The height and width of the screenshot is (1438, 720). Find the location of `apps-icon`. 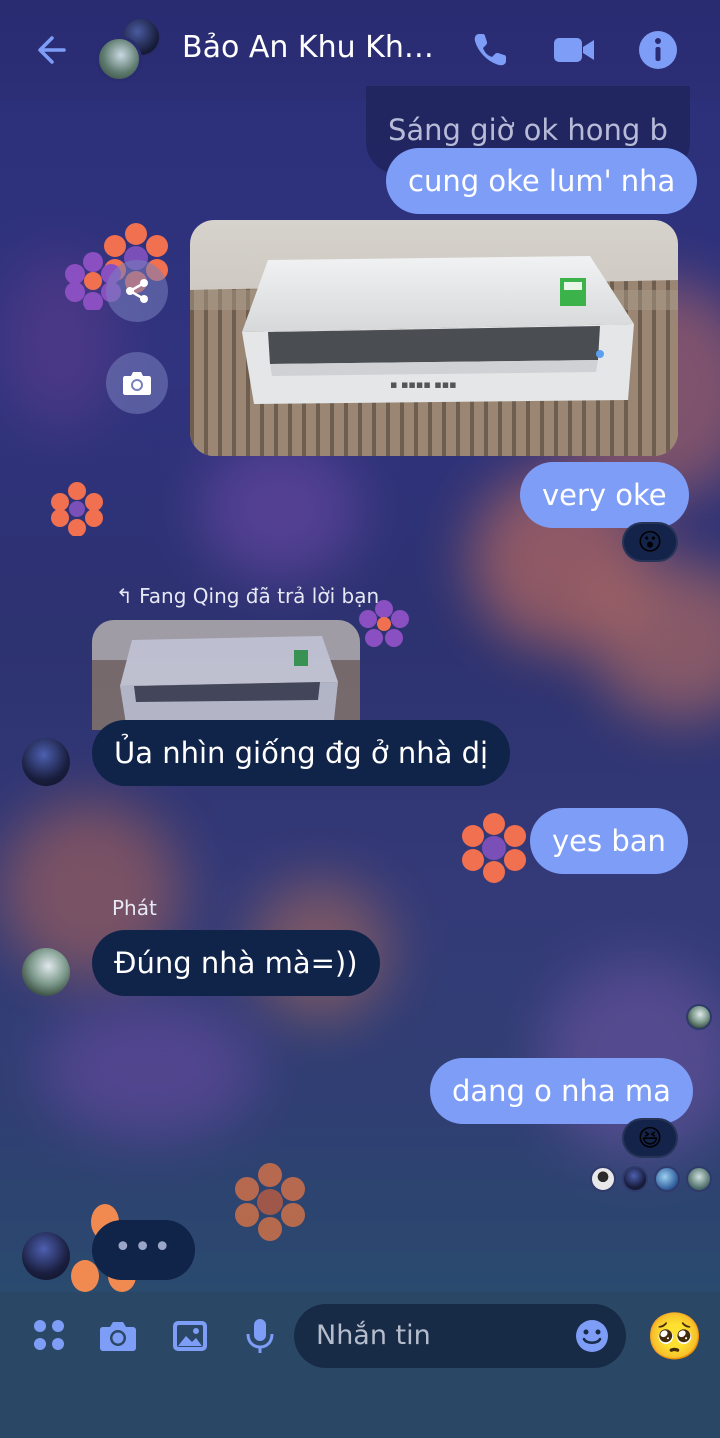

apps-icon is located at coordinates (50, 1336).